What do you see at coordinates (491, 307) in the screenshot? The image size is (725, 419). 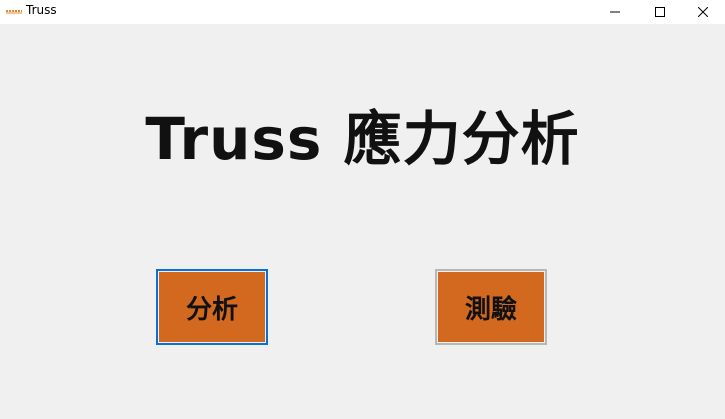 I see `test-button: 測驗` at bounding box center [491, 307].